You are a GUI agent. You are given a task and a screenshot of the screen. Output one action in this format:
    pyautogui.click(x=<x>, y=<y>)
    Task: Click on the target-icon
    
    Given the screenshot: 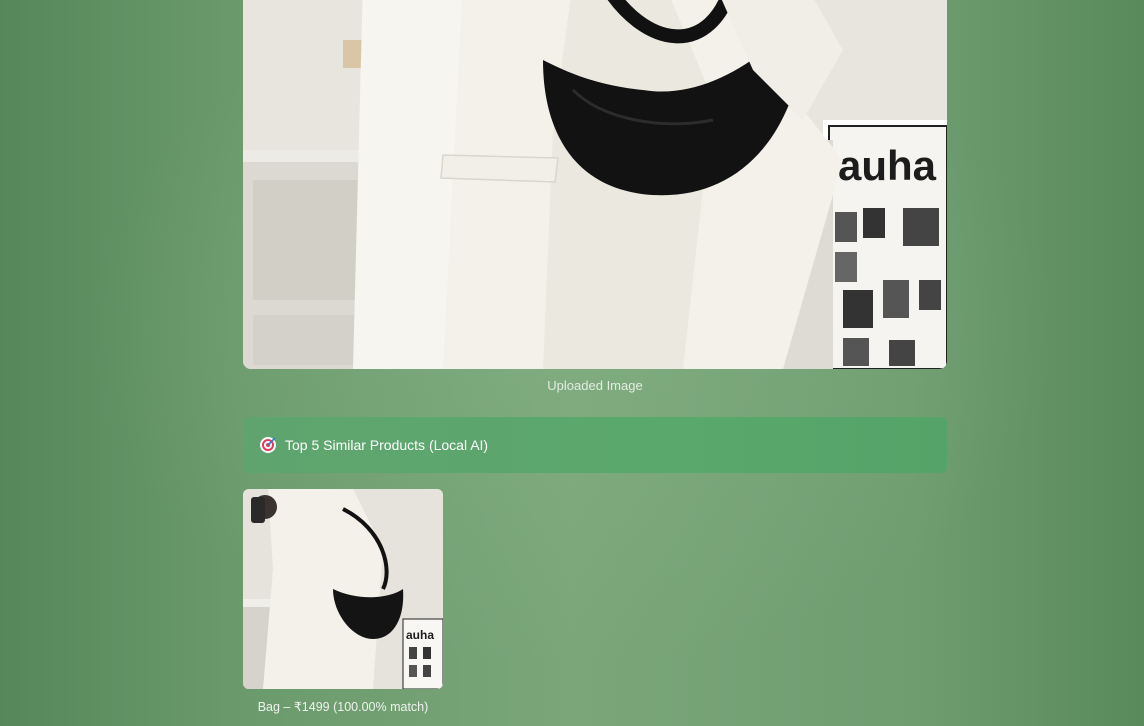 What is the action you would take?
    pyautogui.click(x=268, y=445)
    